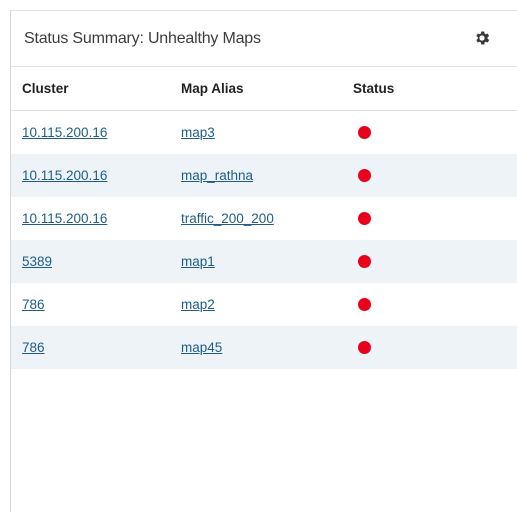 This screenshot has height=512, width=517. I want to click on panel-title: Status Summary: Unhealthy Maps, so click(142, 38).